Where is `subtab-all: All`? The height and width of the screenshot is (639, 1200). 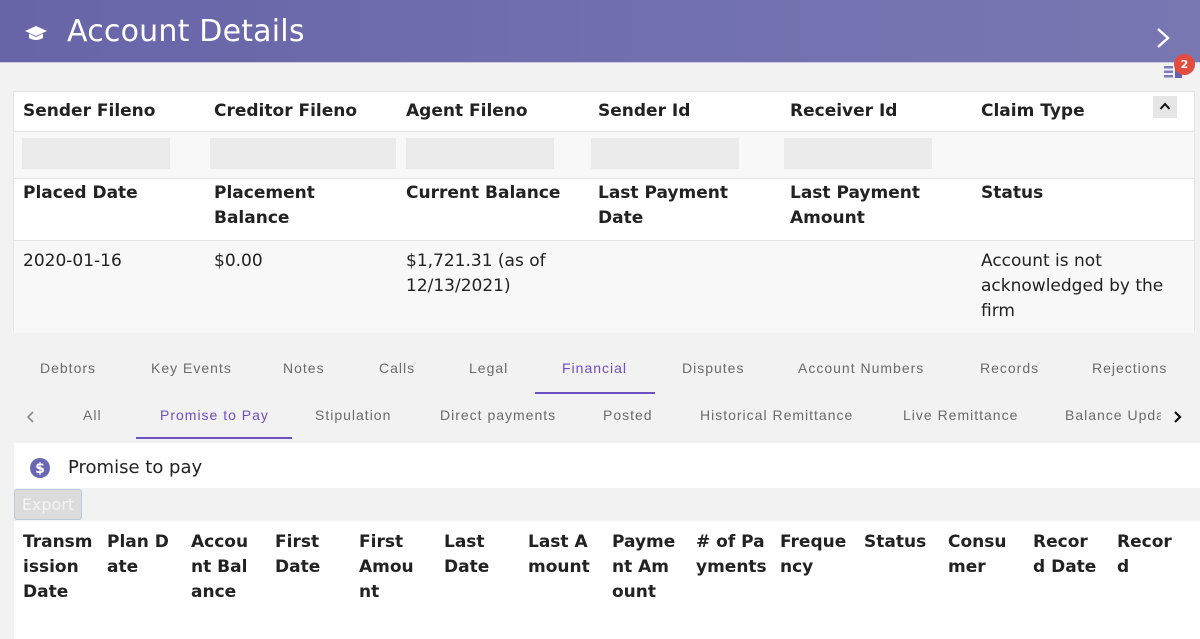 subtab-all: All is located at coordinates (92, 415).